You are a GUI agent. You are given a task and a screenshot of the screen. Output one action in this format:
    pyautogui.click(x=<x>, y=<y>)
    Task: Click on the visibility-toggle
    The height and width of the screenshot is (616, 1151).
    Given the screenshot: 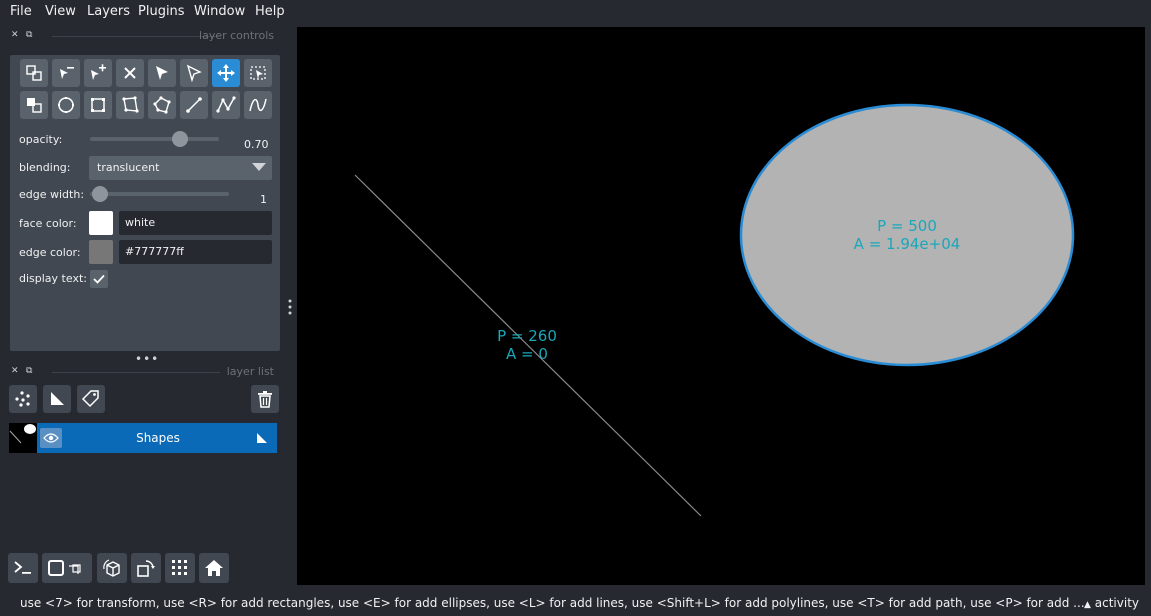 What is the action you would take?
    pyautogui.click(x=51, y=438)
    